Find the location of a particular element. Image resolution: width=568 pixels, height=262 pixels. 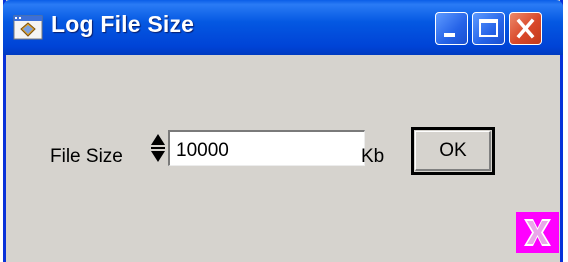

file-size-input: 10000 is located at coordinates (266, 148).